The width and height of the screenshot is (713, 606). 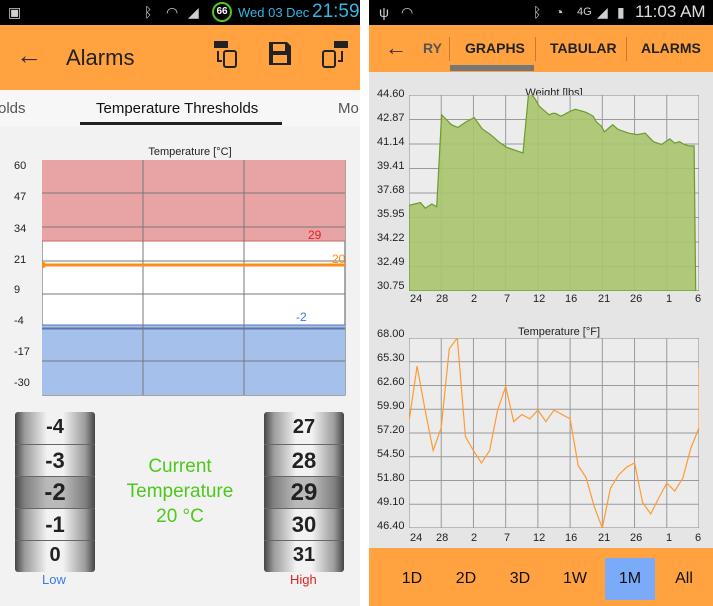 What do you see at coordinates (391, 430) in the screenshot?
I see `y-tick: 57.20` at bounding box center [391, 430].